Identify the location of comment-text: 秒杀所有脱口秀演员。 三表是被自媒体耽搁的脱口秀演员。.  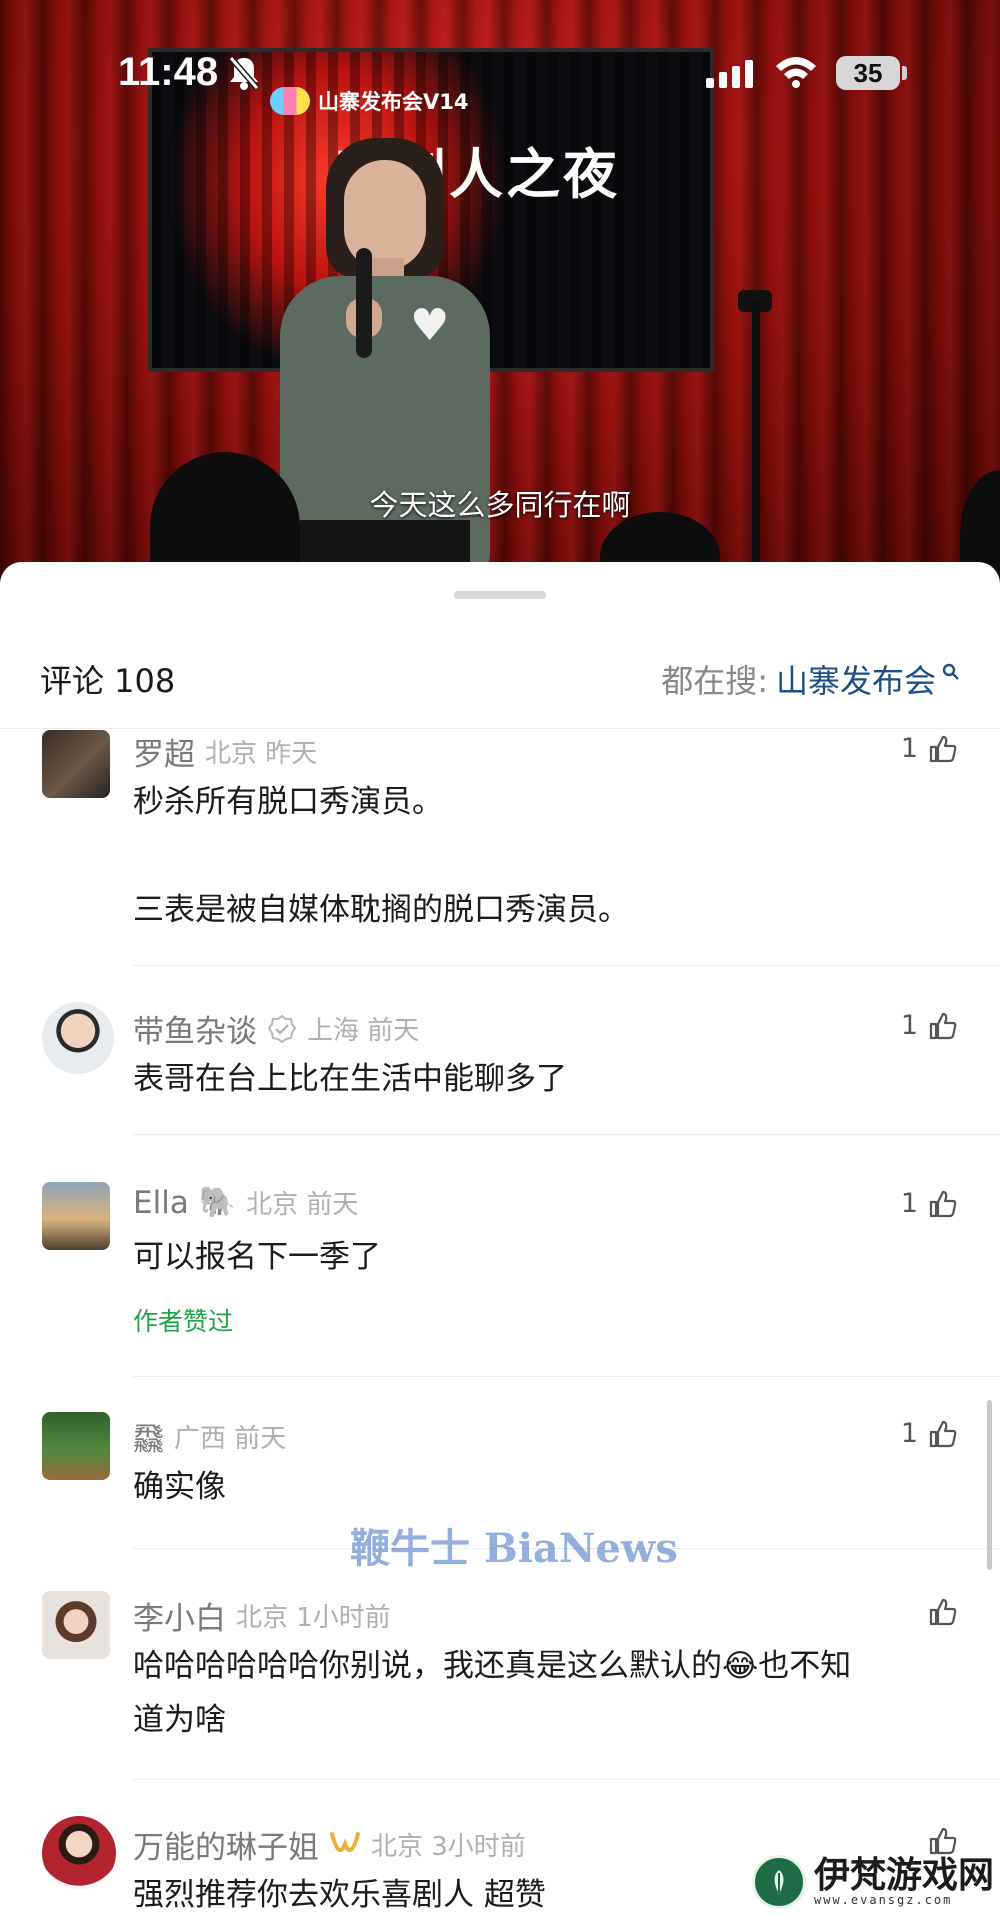
(543, 856).